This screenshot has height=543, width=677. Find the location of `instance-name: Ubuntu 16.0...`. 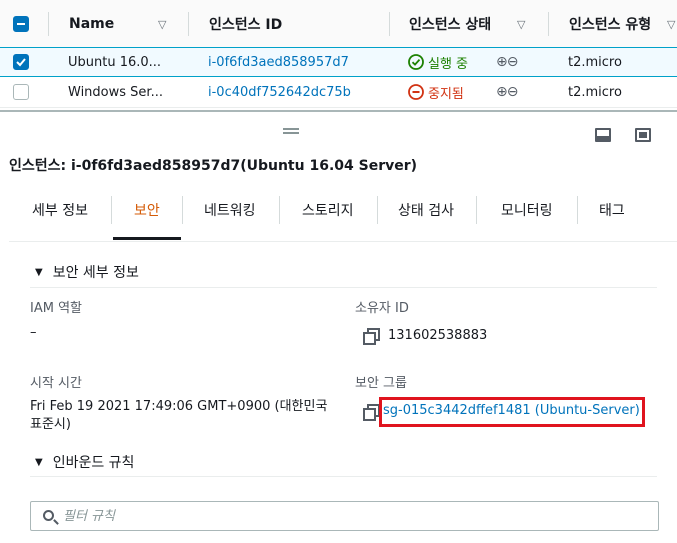

instance-name: Ubuntu 16.0... is located at coordinates (115, 62).